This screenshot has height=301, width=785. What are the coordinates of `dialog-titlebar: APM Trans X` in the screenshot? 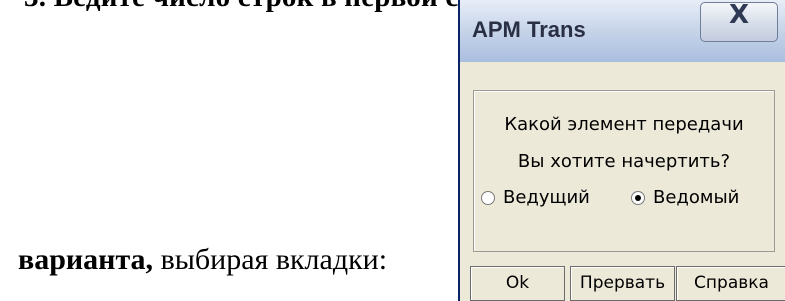 It's located at (622, 31).